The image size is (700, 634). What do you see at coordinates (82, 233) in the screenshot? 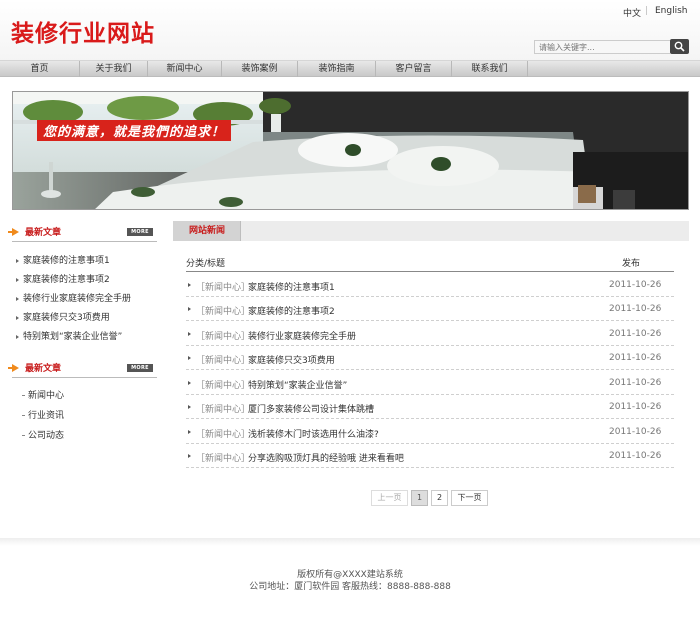
I see `sidebar-articles-header: 最新文章 MORE` at bounding box center [82, 233].